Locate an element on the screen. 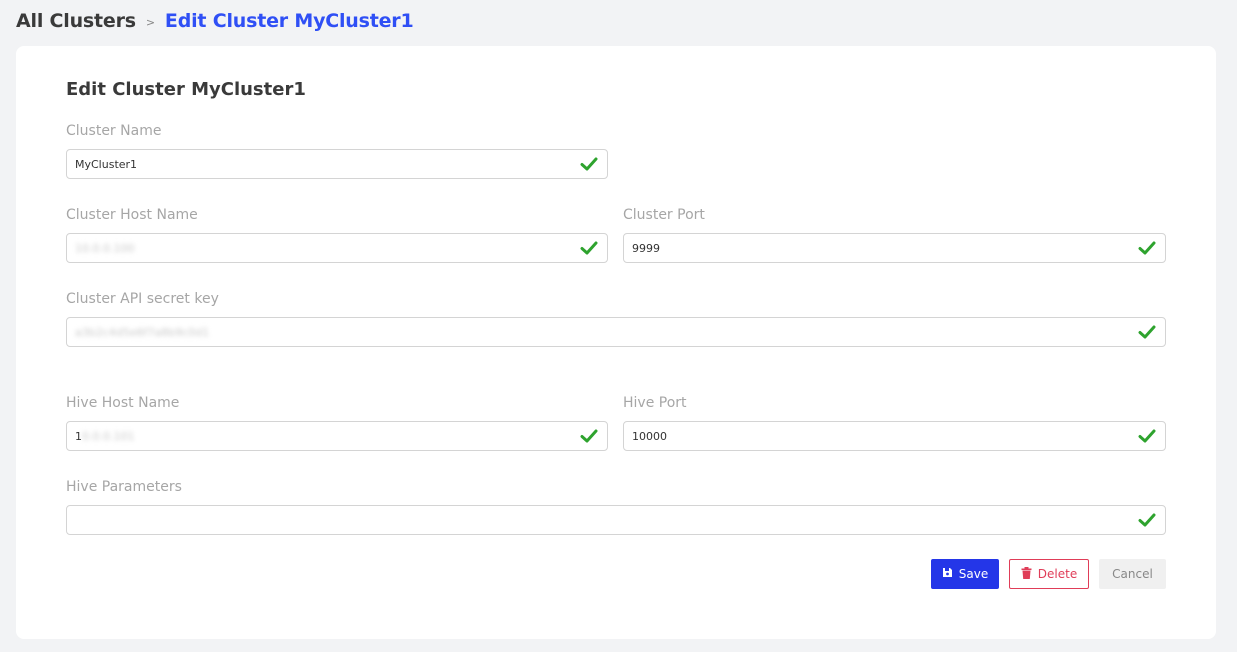 Image resolution: width=1237 pixels, height=652 pixels. hive-host-value-blurred: 0.0.0.101 is located at coordinates (108, 436).